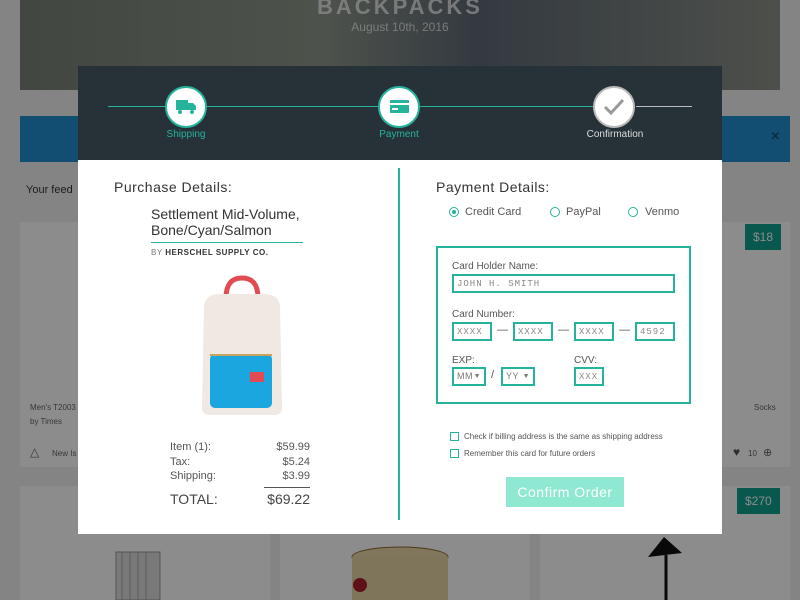 The width and height of the screenshot is (800, 600). What do you see at coordinates (465, 376) in the screenshot?
I see `exp-month-value: MM` at bounding box center [465, 376].